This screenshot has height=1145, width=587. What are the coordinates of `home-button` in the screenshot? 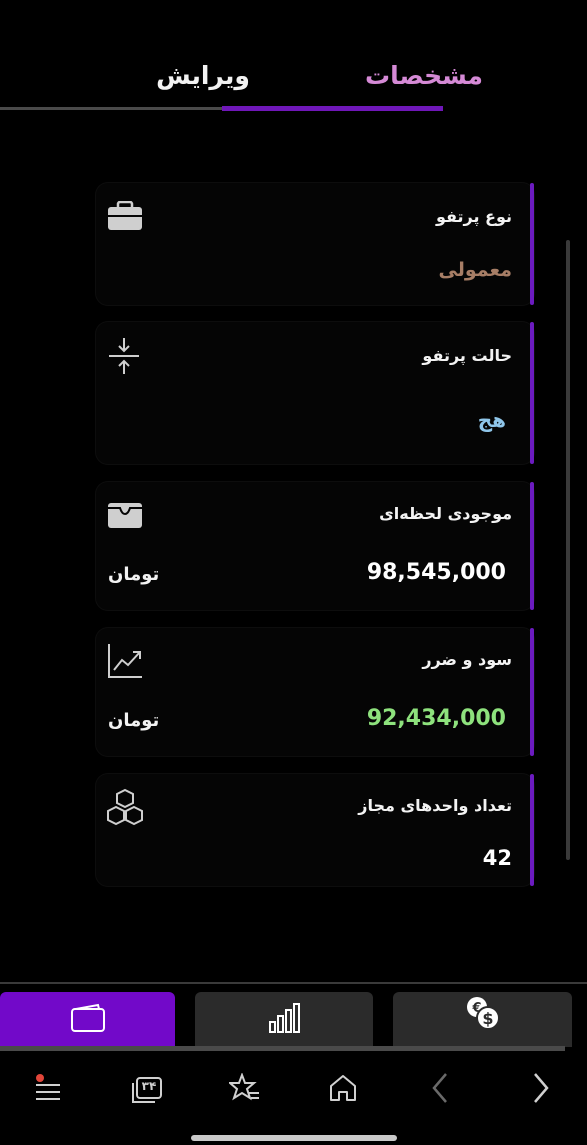 It's located at (343, 1090).